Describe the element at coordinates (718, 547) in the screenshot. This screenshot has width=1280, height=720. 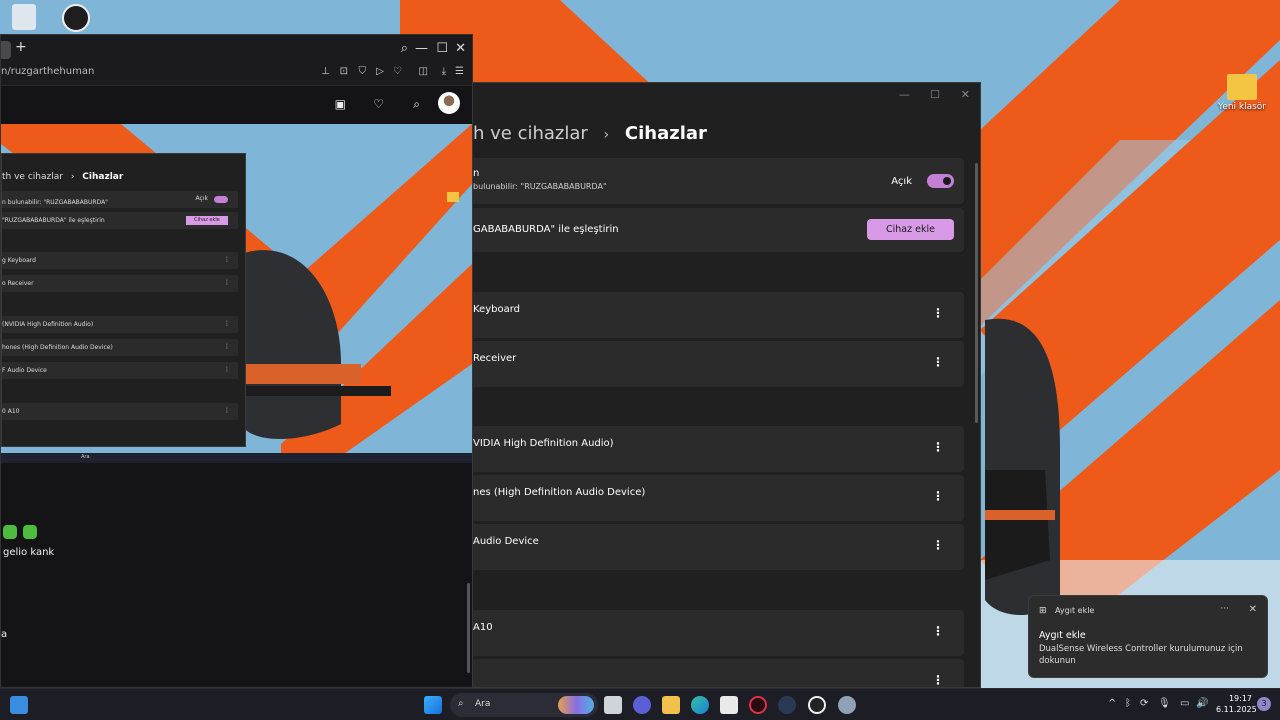
I see `device-row: Audio Device ⋮` at that location.